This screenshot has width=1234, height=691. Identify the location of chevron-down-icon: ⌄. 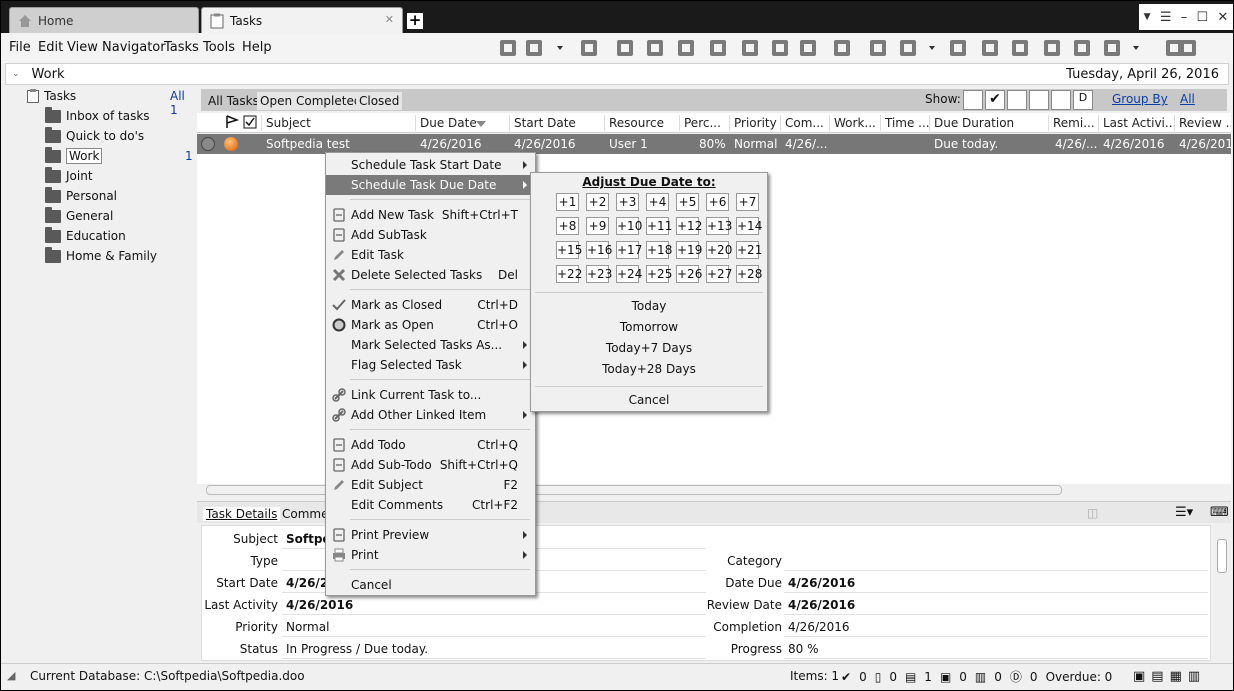
(16, 74).